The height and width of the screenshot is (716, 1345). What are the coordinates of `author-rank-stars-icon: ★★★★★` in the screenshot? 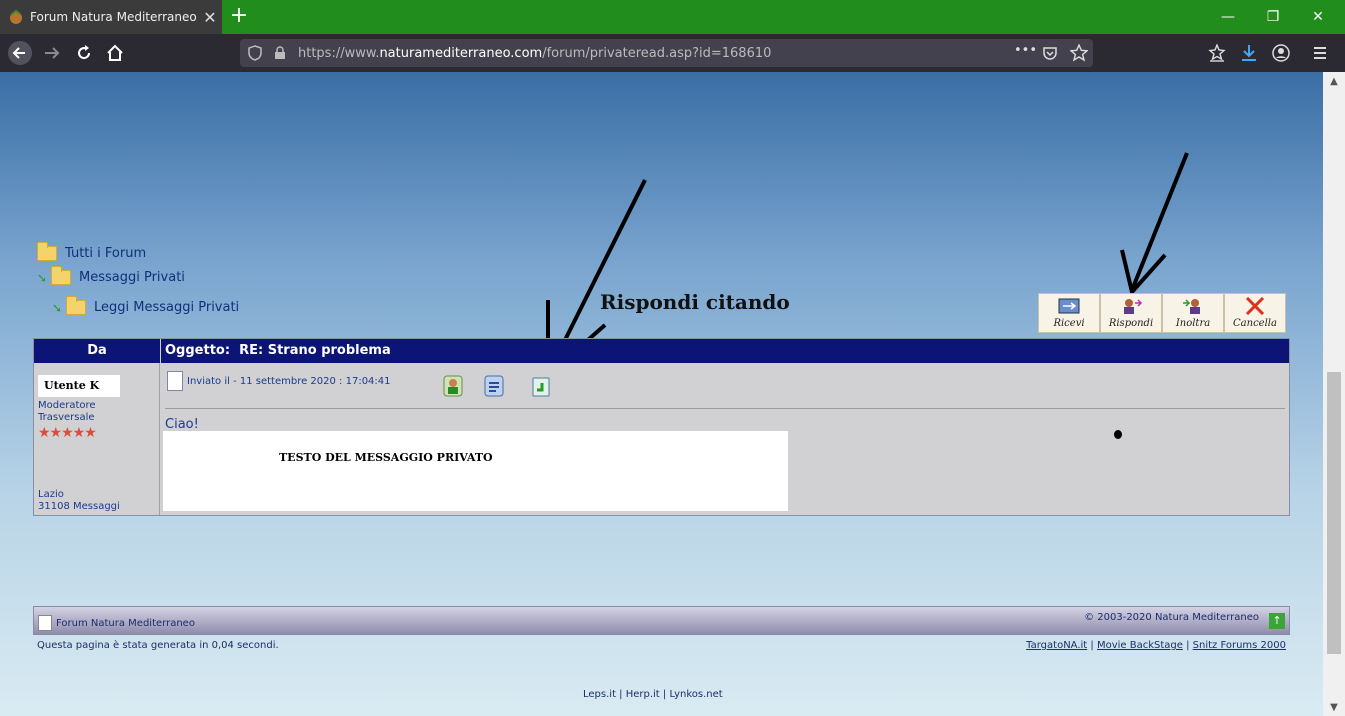 It's located at (67, 433).